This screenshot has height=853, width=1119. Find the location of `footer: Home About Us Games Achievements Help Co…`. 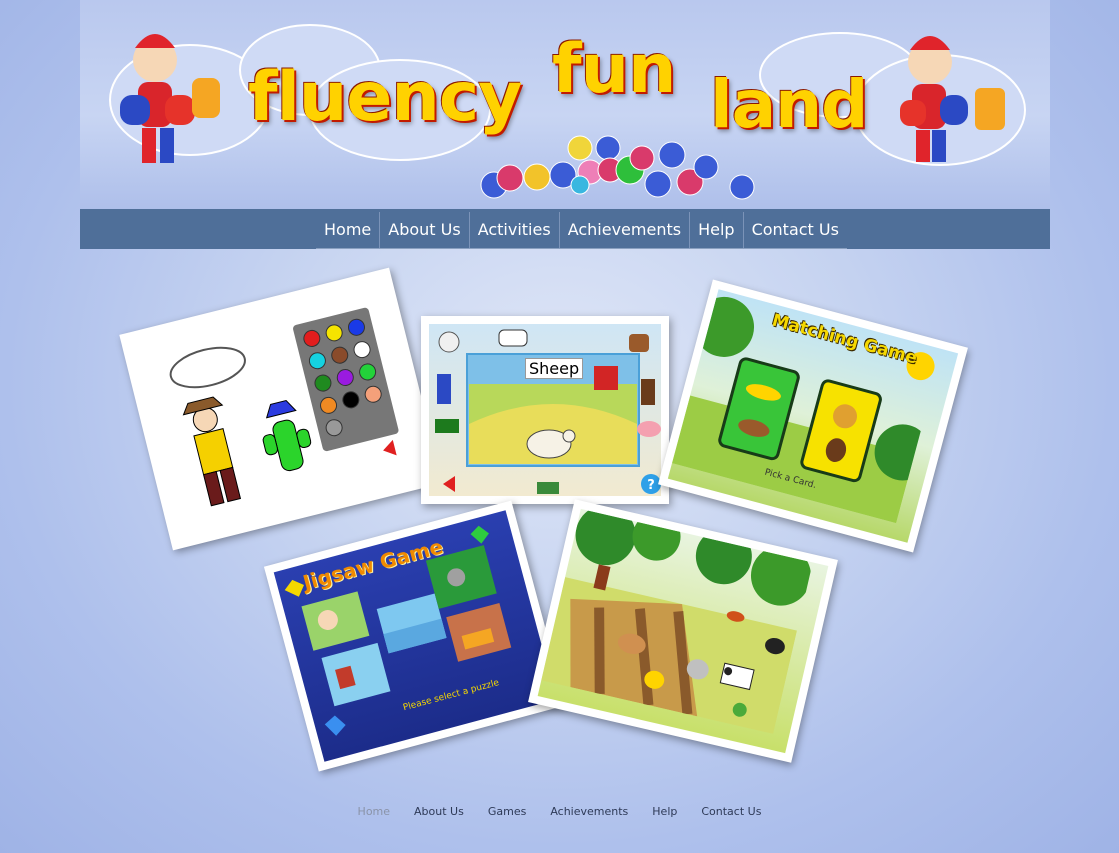

footer: Home About Us Games Achievements Help Co… is located at coordinates (559, 809).